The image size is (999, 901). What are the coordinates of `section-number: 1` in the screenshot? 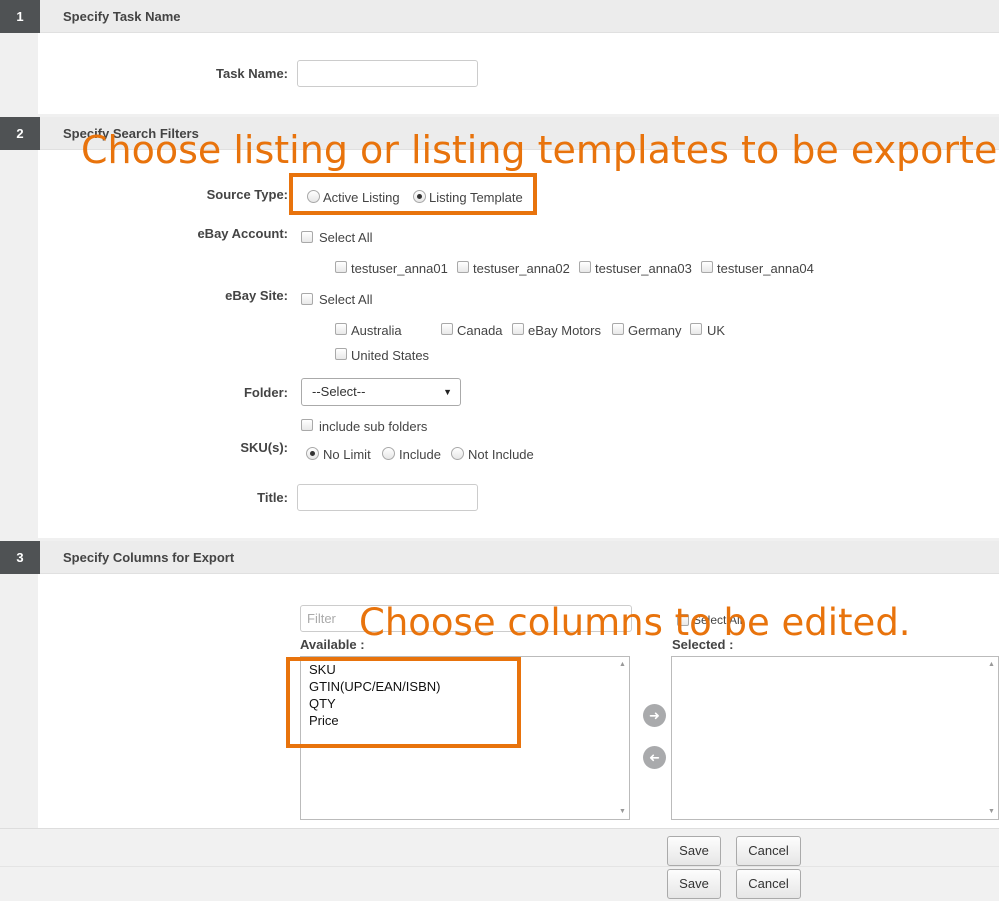 It's located at (20, 16).